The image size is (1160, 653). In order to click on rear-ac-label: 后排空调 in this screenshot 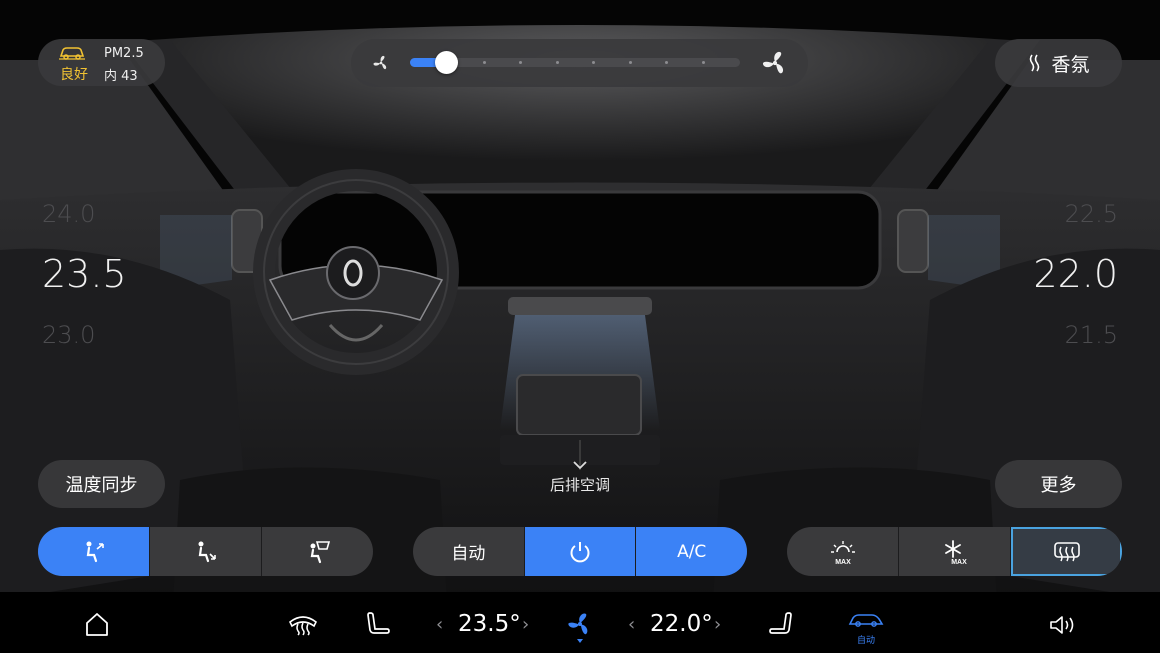, I will do `click(579, 485)`.